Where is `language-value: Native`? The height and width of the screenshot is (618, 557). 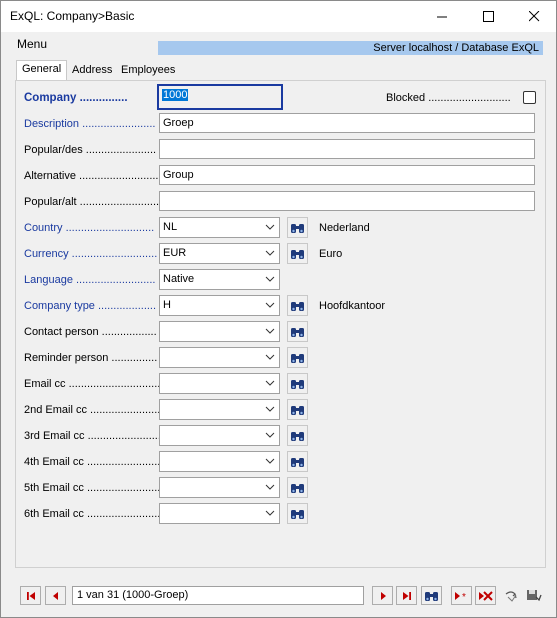
language-value: Native is located at coordinates (179, 279).